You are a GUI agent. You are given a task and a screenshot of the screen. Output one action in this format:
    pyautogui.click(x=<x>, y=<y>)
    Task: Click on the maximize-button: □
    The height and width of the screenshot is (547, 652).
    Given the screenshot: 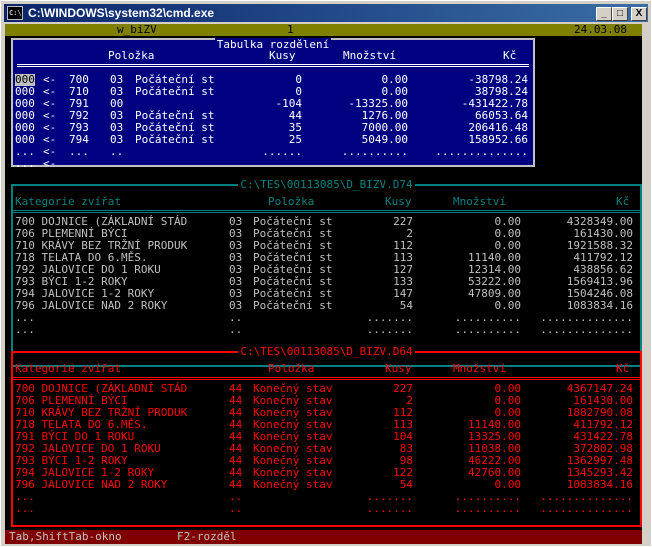 What is the action you would take?
    pyautogui.click(x=620, y=14)
    